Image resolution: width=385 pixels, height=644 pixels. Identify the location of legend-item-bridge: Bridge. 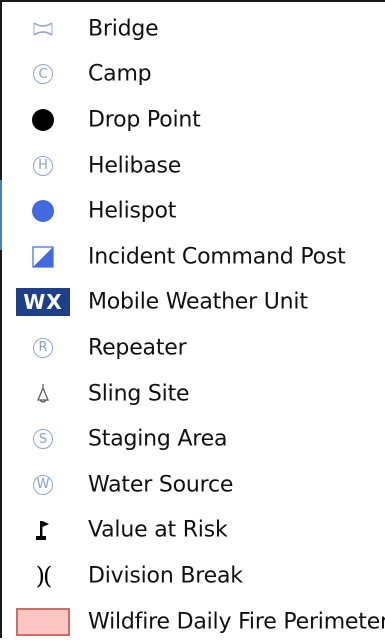
(192, 29).